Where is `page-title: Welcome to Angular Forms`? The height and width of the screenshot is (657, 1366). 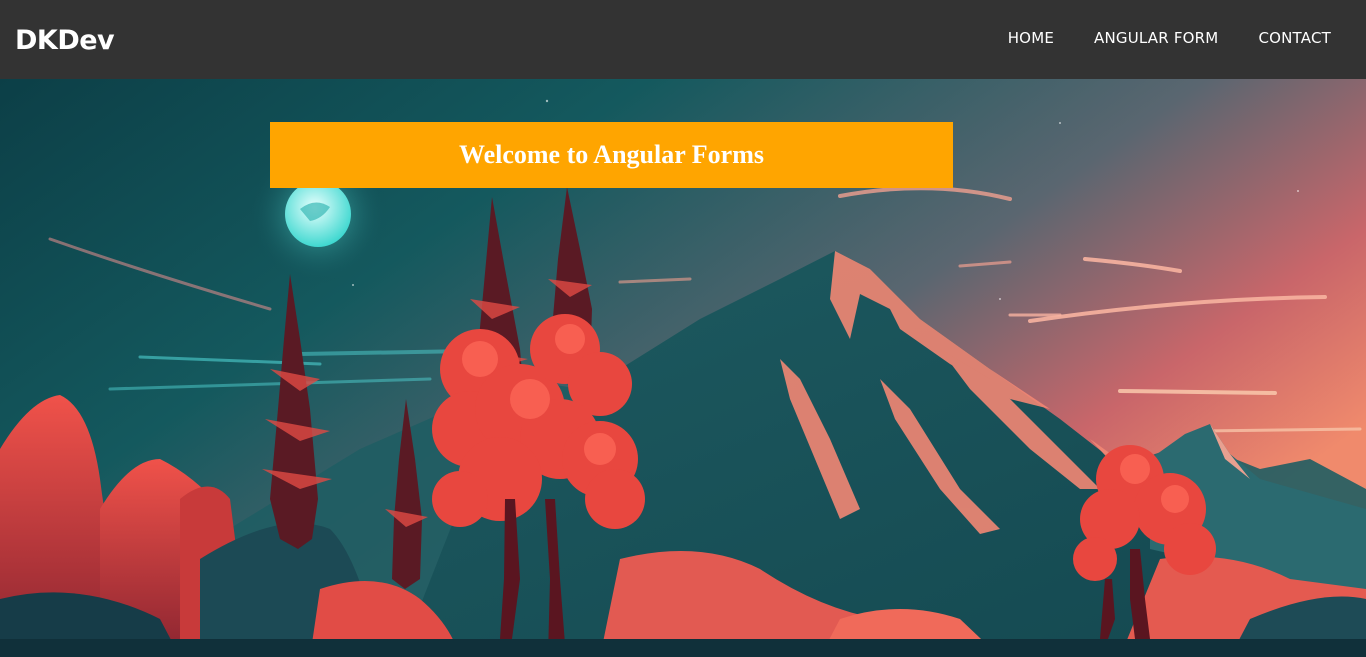
page-title: Welcome to Angular Forms is located at coordinates (611, 154).